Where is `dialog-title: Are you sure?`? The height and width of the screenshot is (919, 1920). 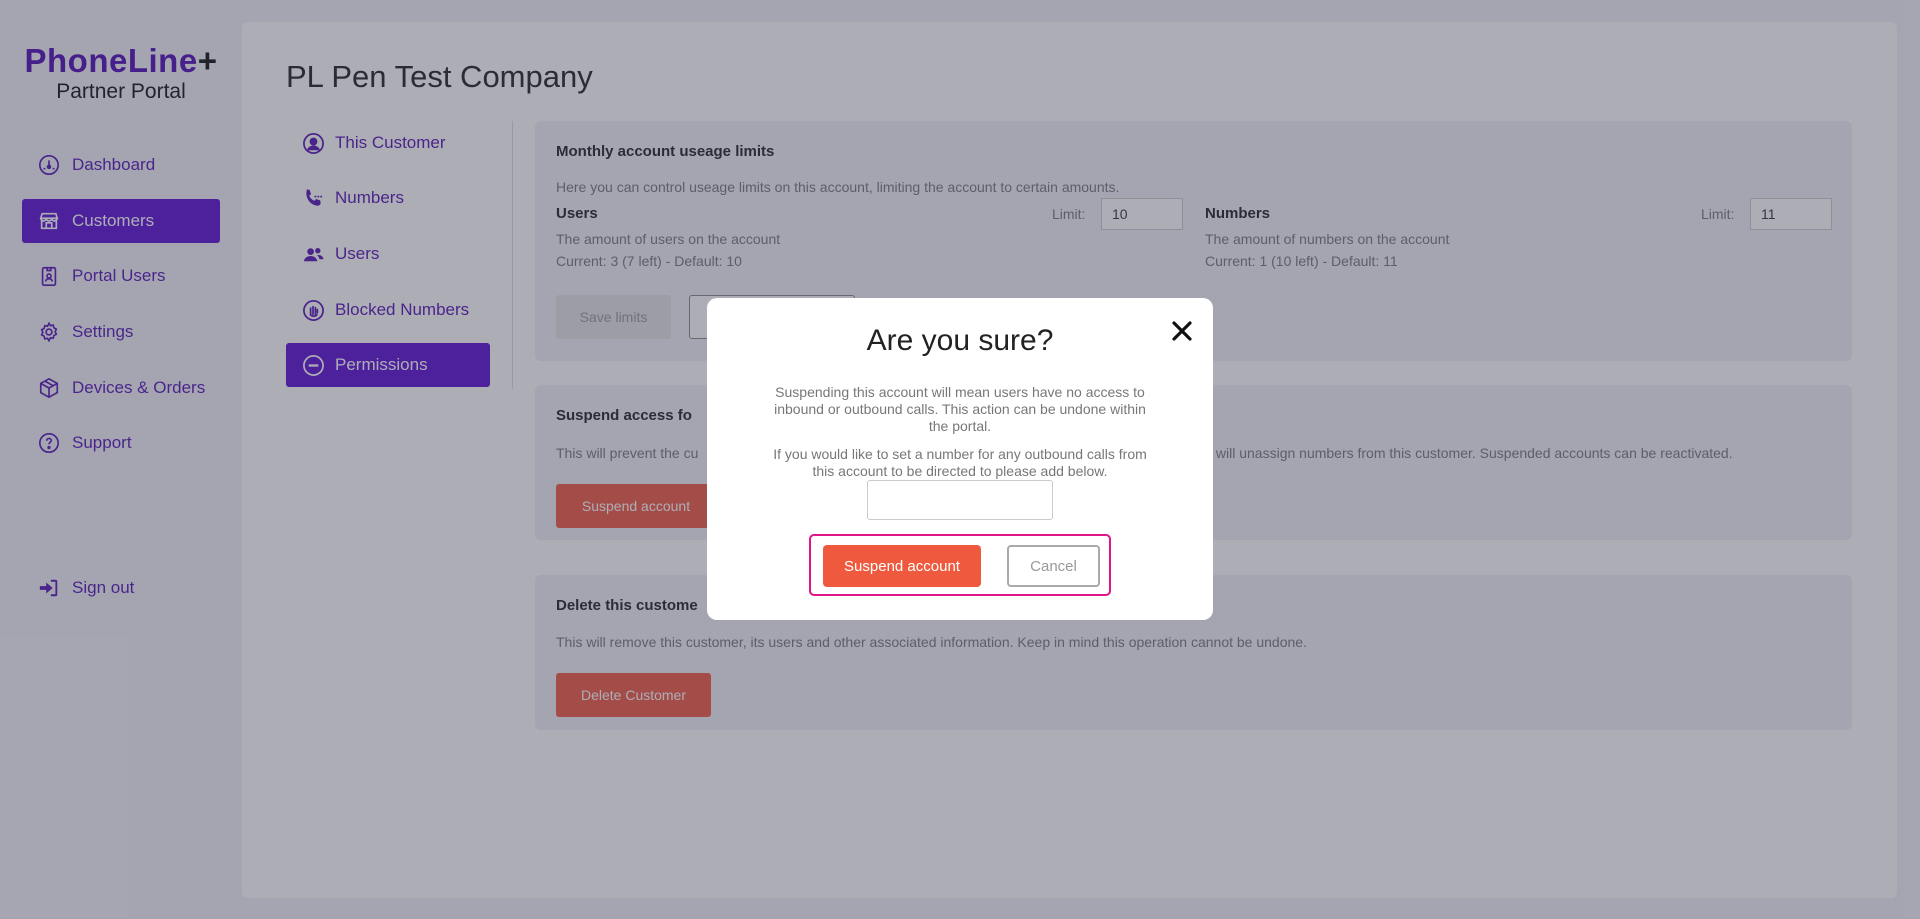 dialog-title: Are you sure? is located at coordinates (960, 340).